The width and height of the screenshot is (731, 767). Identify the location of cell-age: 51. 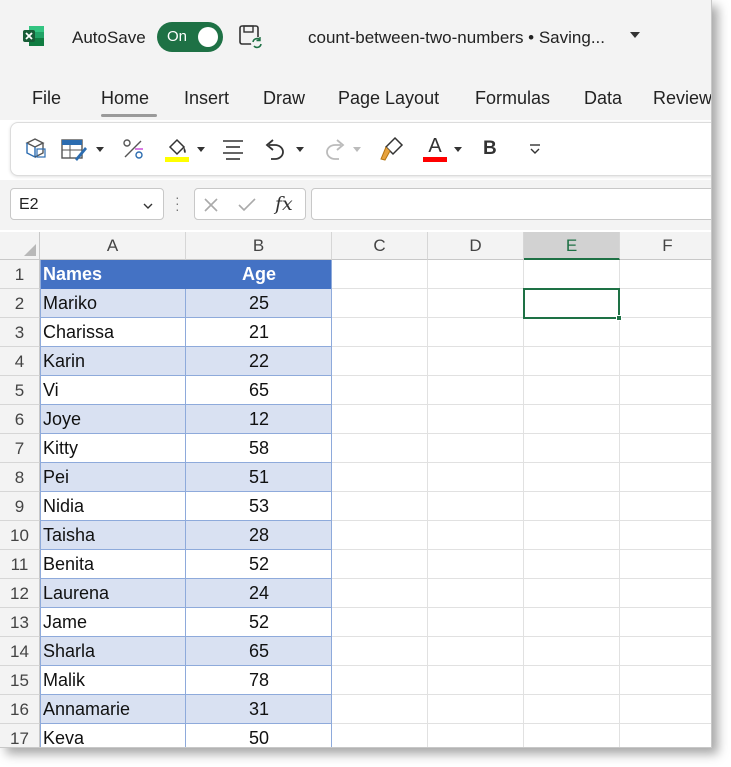
(259, 477).